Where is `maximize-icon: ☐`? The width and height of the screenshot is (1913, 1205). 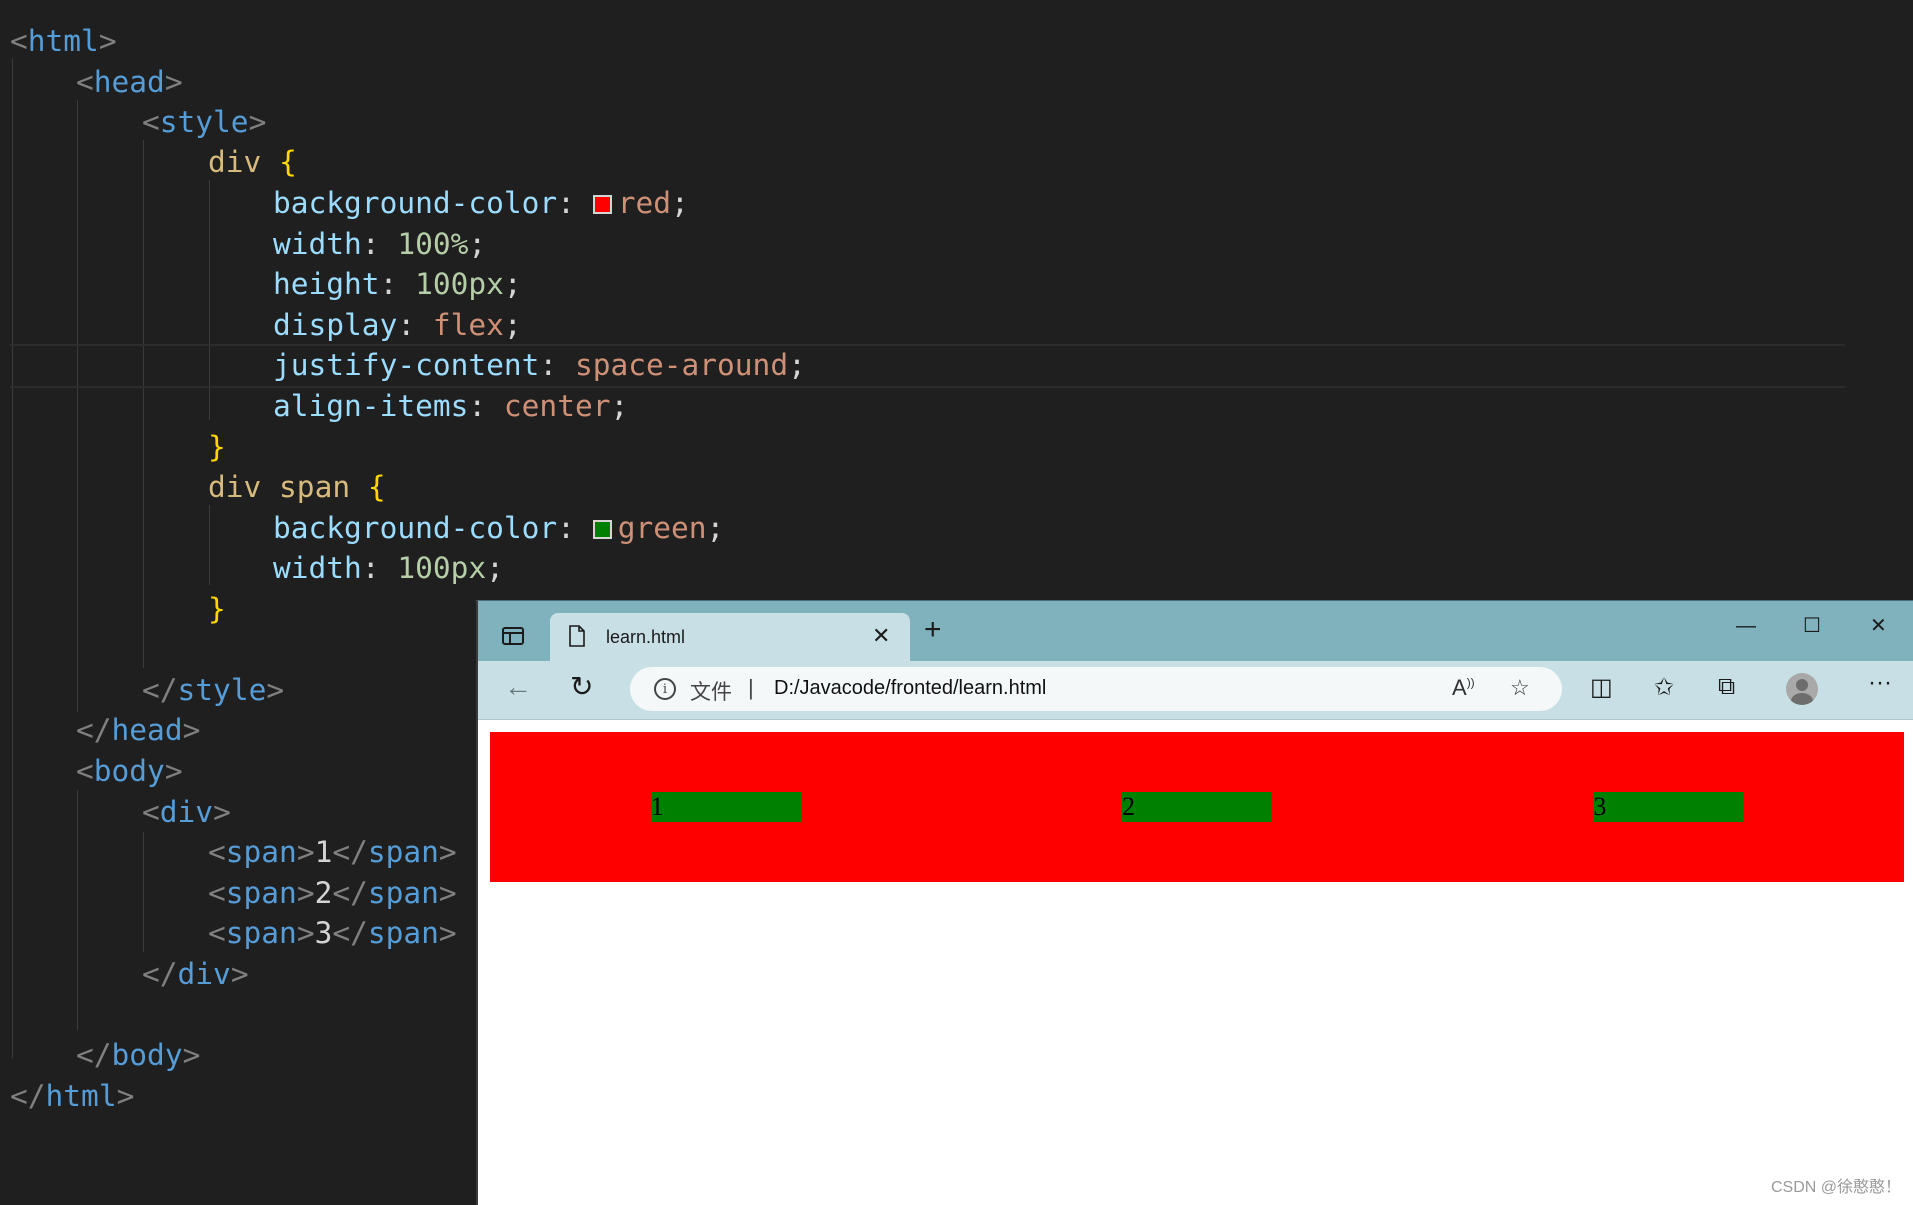 maximize-icon: ☐ is located at coordinates (1812, 625).